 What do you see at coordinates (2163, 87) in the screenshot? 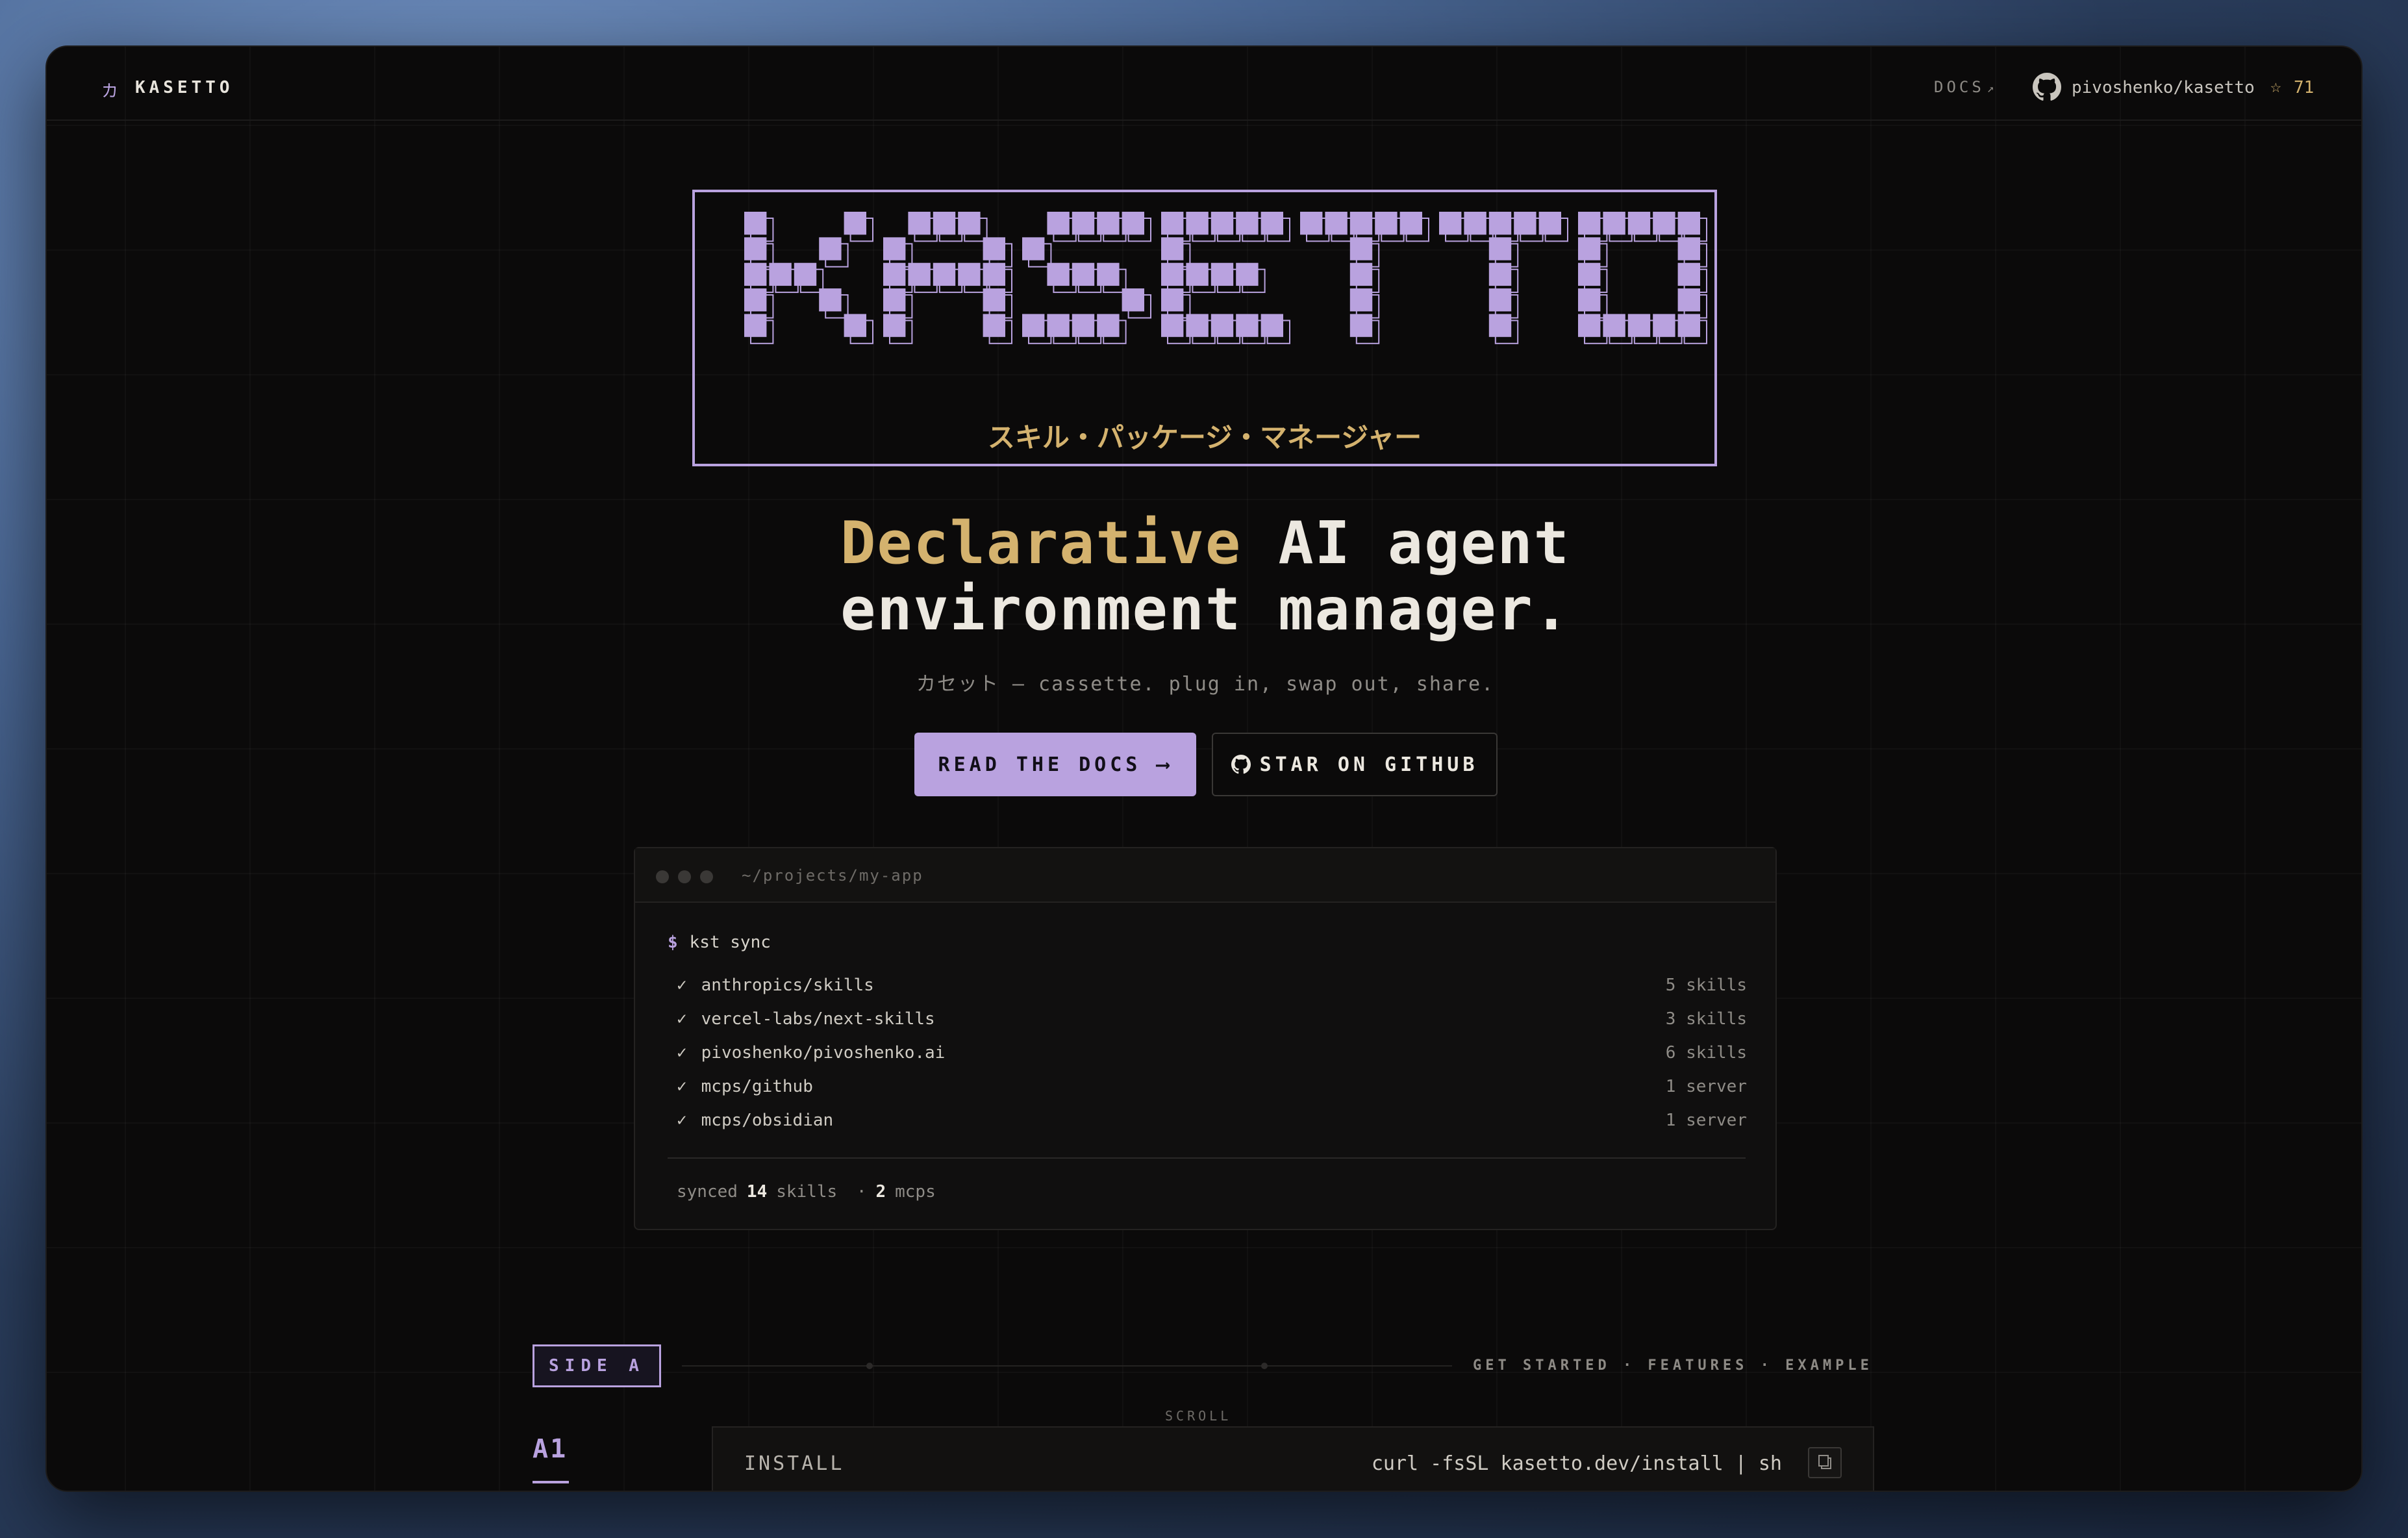
I see `github-repo-link: pivoshenko/kasetto` at bounding box center [2163, 87].